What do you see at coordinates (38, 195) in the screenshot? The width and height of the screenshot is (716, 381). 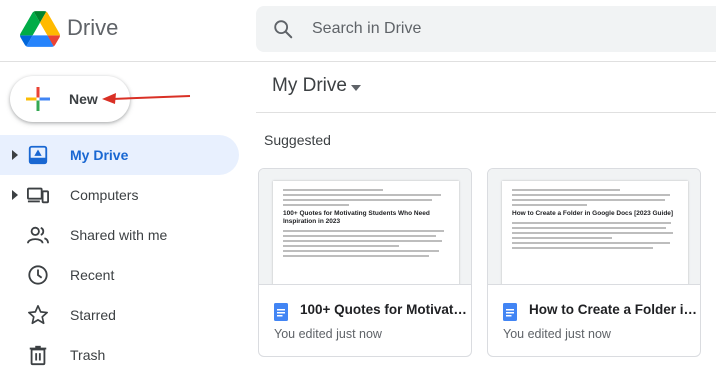 I see `computers-icon` at bounding box center [38, 195].